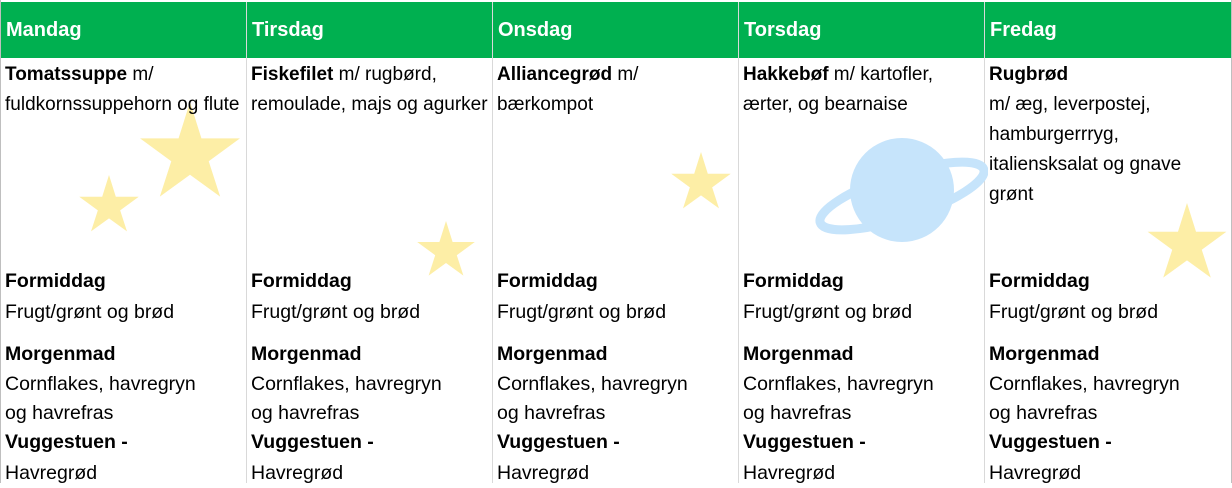  What do you see at coordinates (44, 30) in the screenshot?
I see `day-header-mandag: Mandag` at bounding box center [44, 30].